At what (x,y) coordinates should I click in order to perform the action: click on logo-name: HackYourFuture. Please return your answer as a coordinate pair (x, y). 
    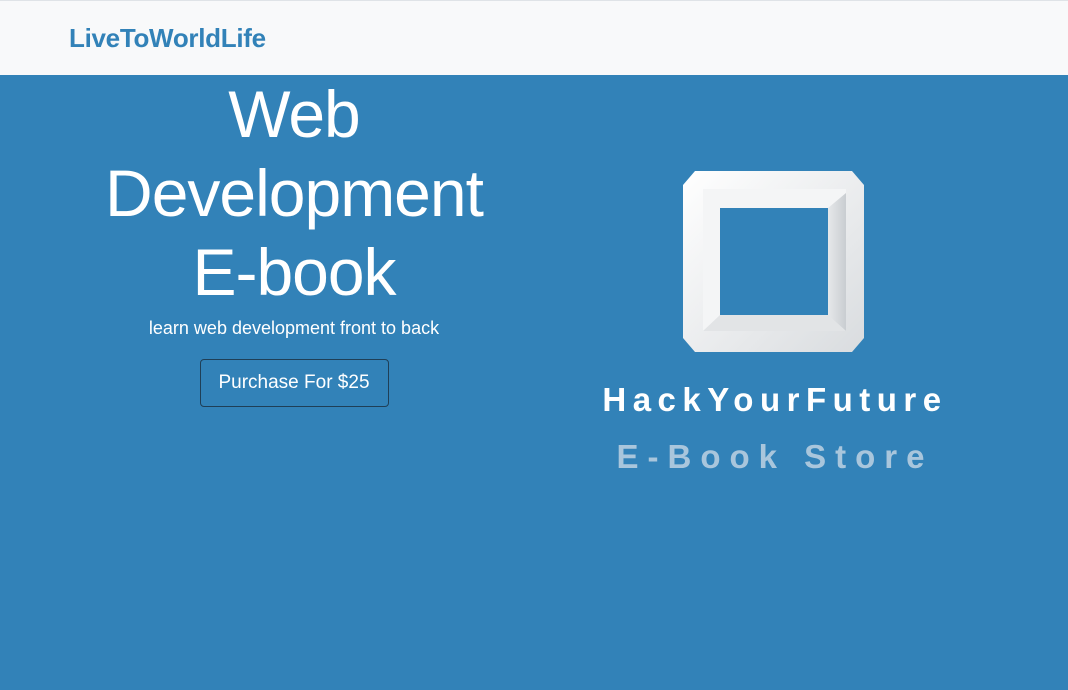
    Looking at the image, I should click on (775, 399).